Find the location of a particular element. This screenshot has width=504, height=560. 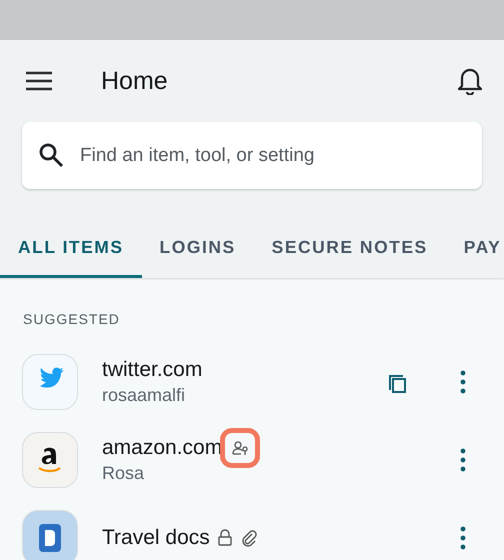

search-field: Find an item, tool, or setting is located at coordinates (252, 155).